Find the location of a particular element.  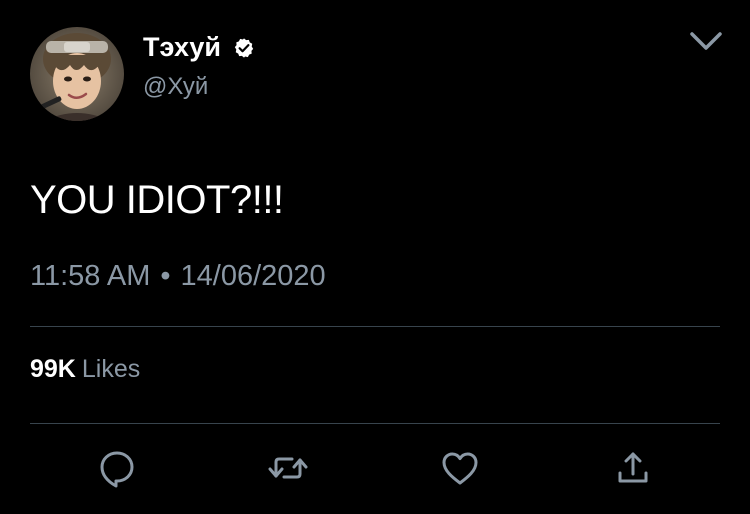

like-button is located at coordinates (460, 468).